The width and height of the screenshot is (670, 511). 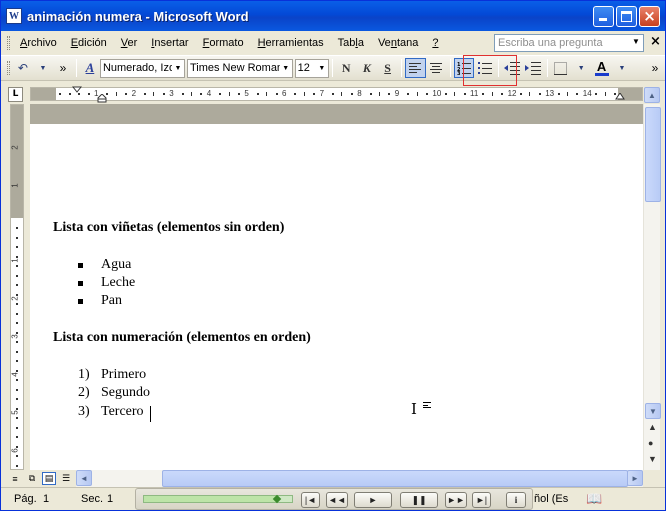 I want to click on undo-icon: ↶, so click(x=23, y=68).